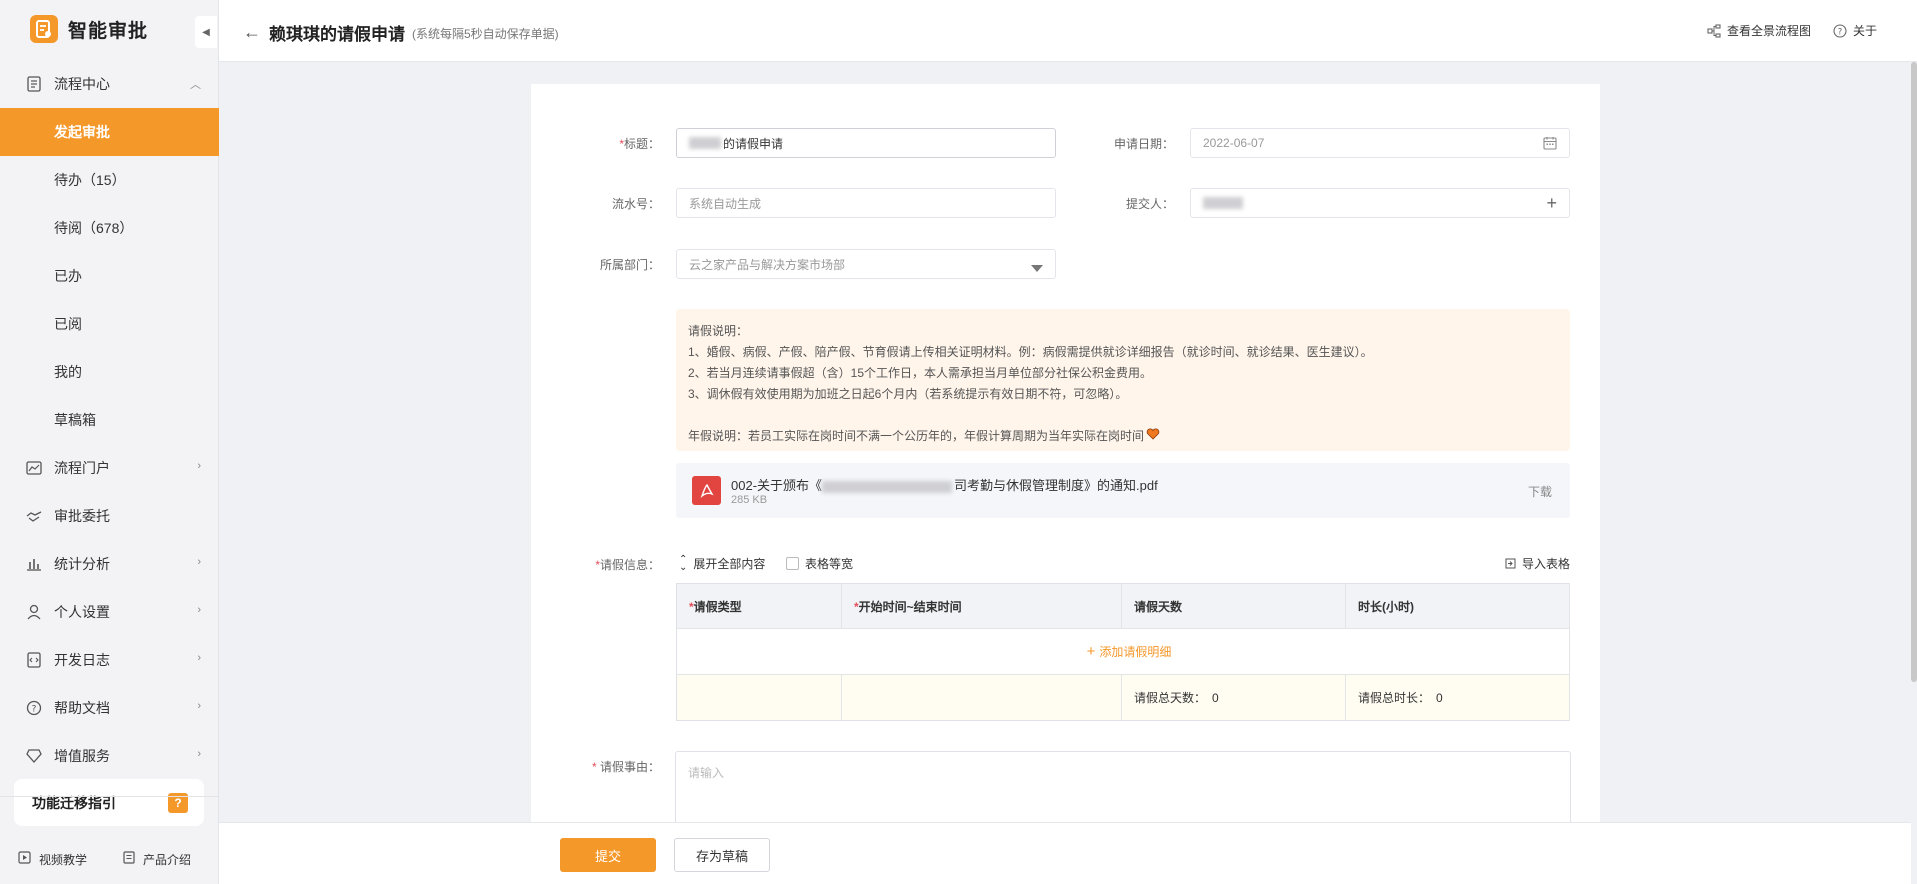 The width and height of the screenshot is (1917, 884). What do you see at coordinates (1914, 372) in the screenshot?
I see `page-scrollbar` at bounding box center [1914, 372].